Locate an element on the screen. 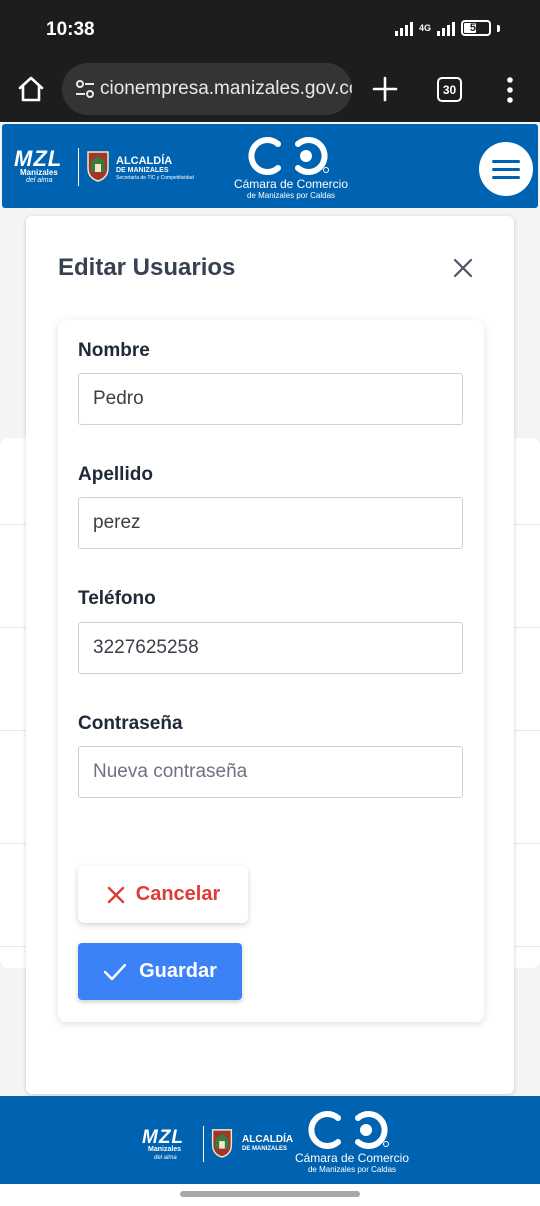  footer-mzl-logo: MZL Manizales del alma is located at coordinates (163, 1144).